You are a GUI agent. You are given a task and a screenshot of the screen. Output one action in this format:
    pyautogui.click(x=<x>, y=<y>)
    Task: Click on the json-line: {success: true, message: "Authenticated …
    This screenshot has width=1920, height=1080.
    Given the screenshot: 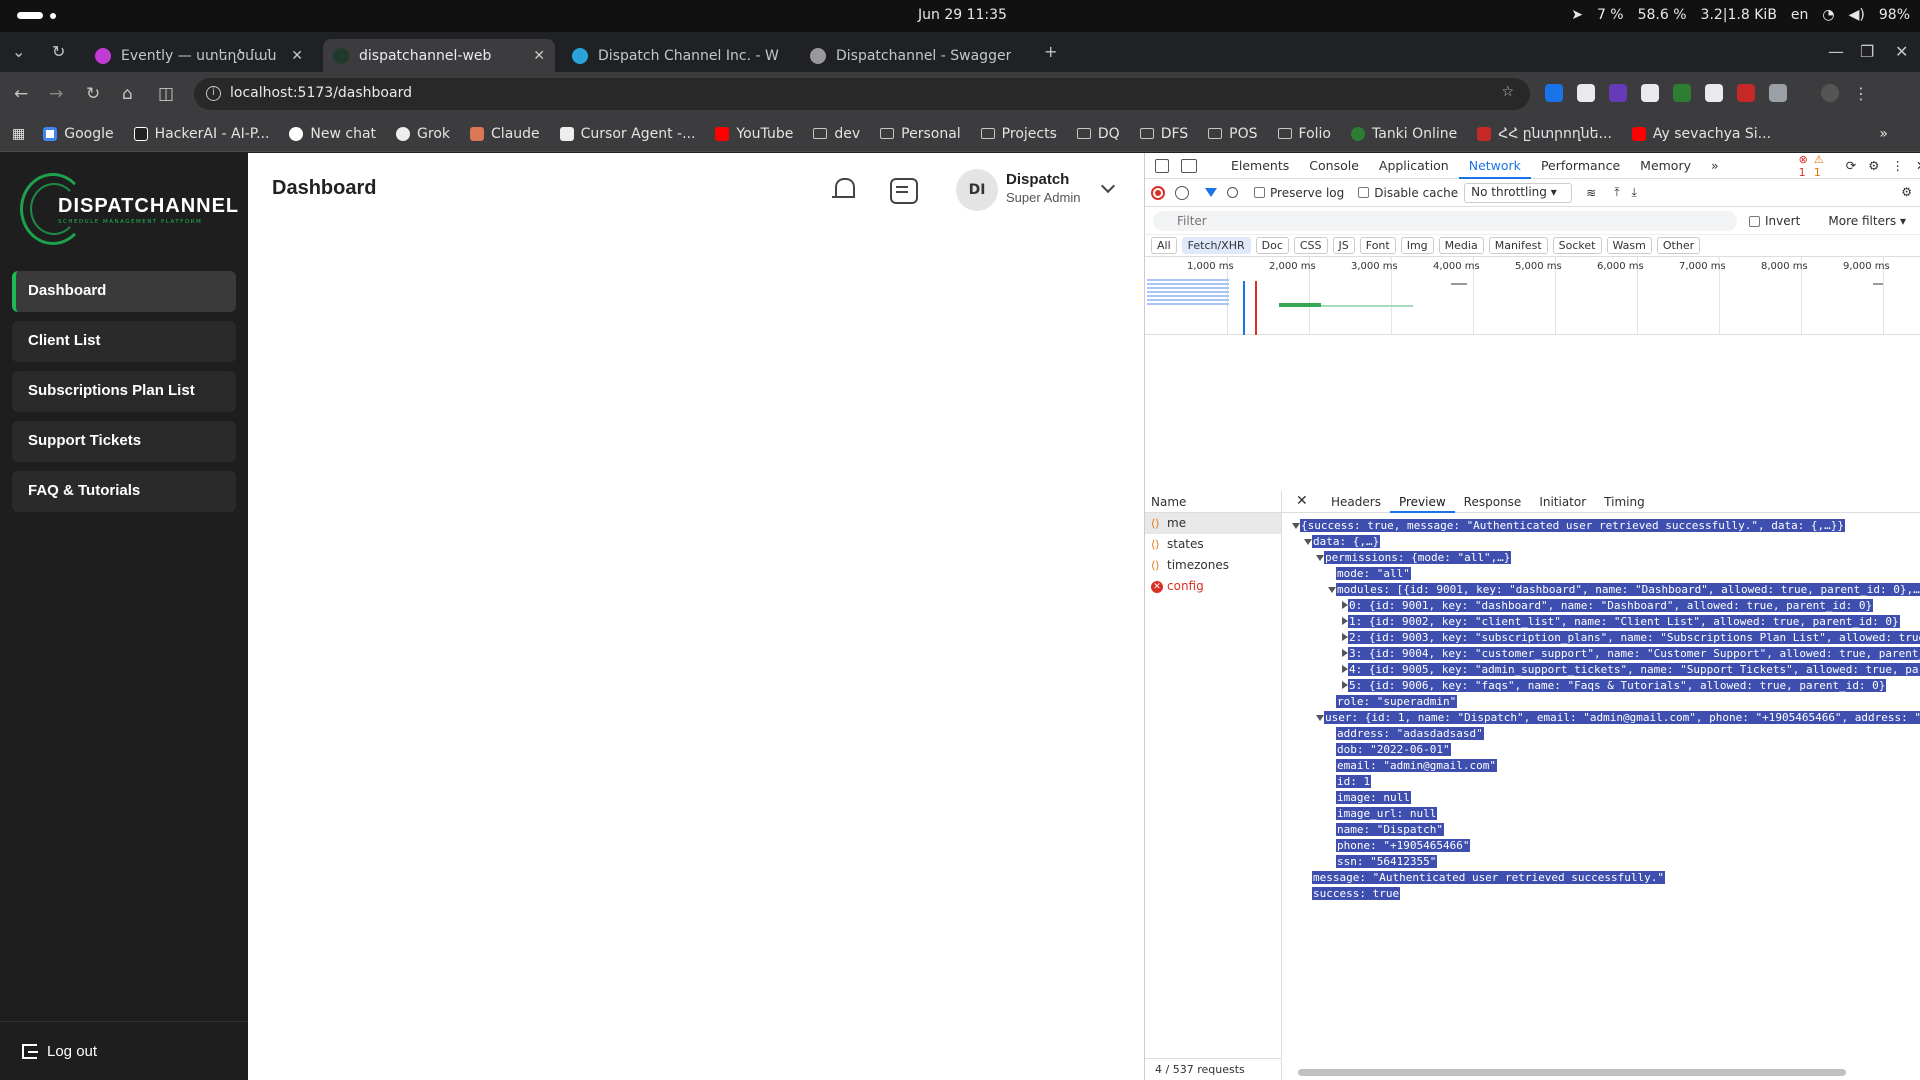 What is the action you would take?
    pyautogui.click(x=1573, y=525)
    